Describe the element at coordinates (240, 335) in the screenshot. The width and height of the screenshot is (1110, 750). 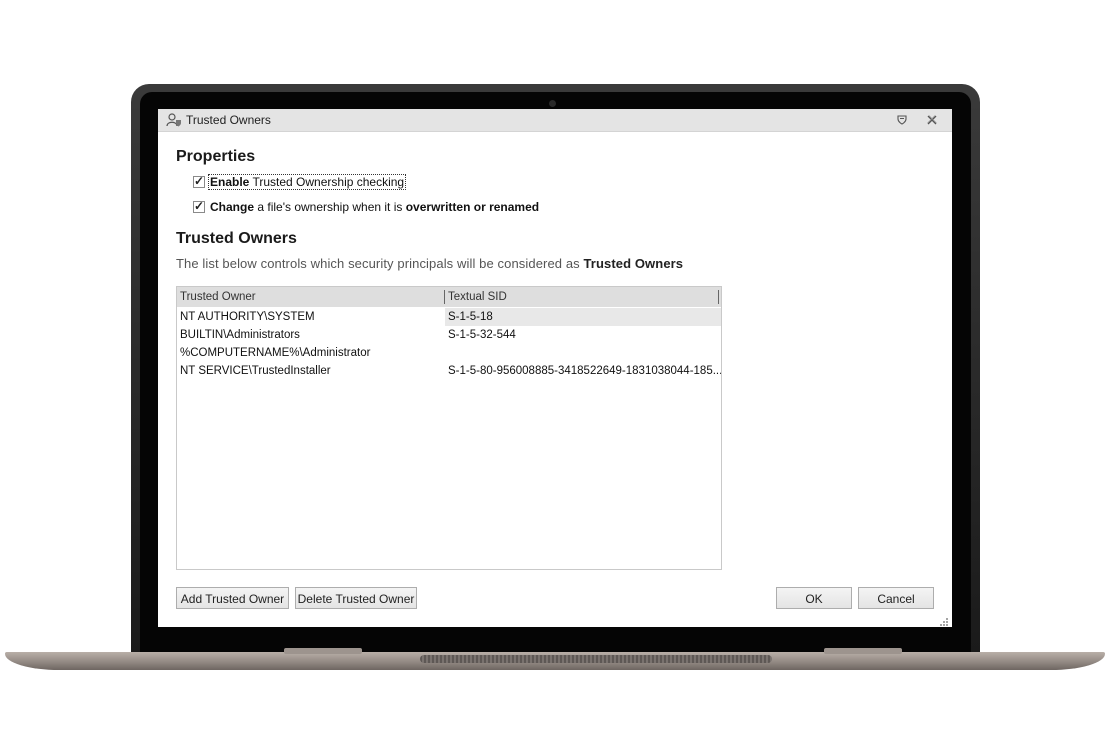
I see `owner-cell: BUILTIN\Administrators` at that location.